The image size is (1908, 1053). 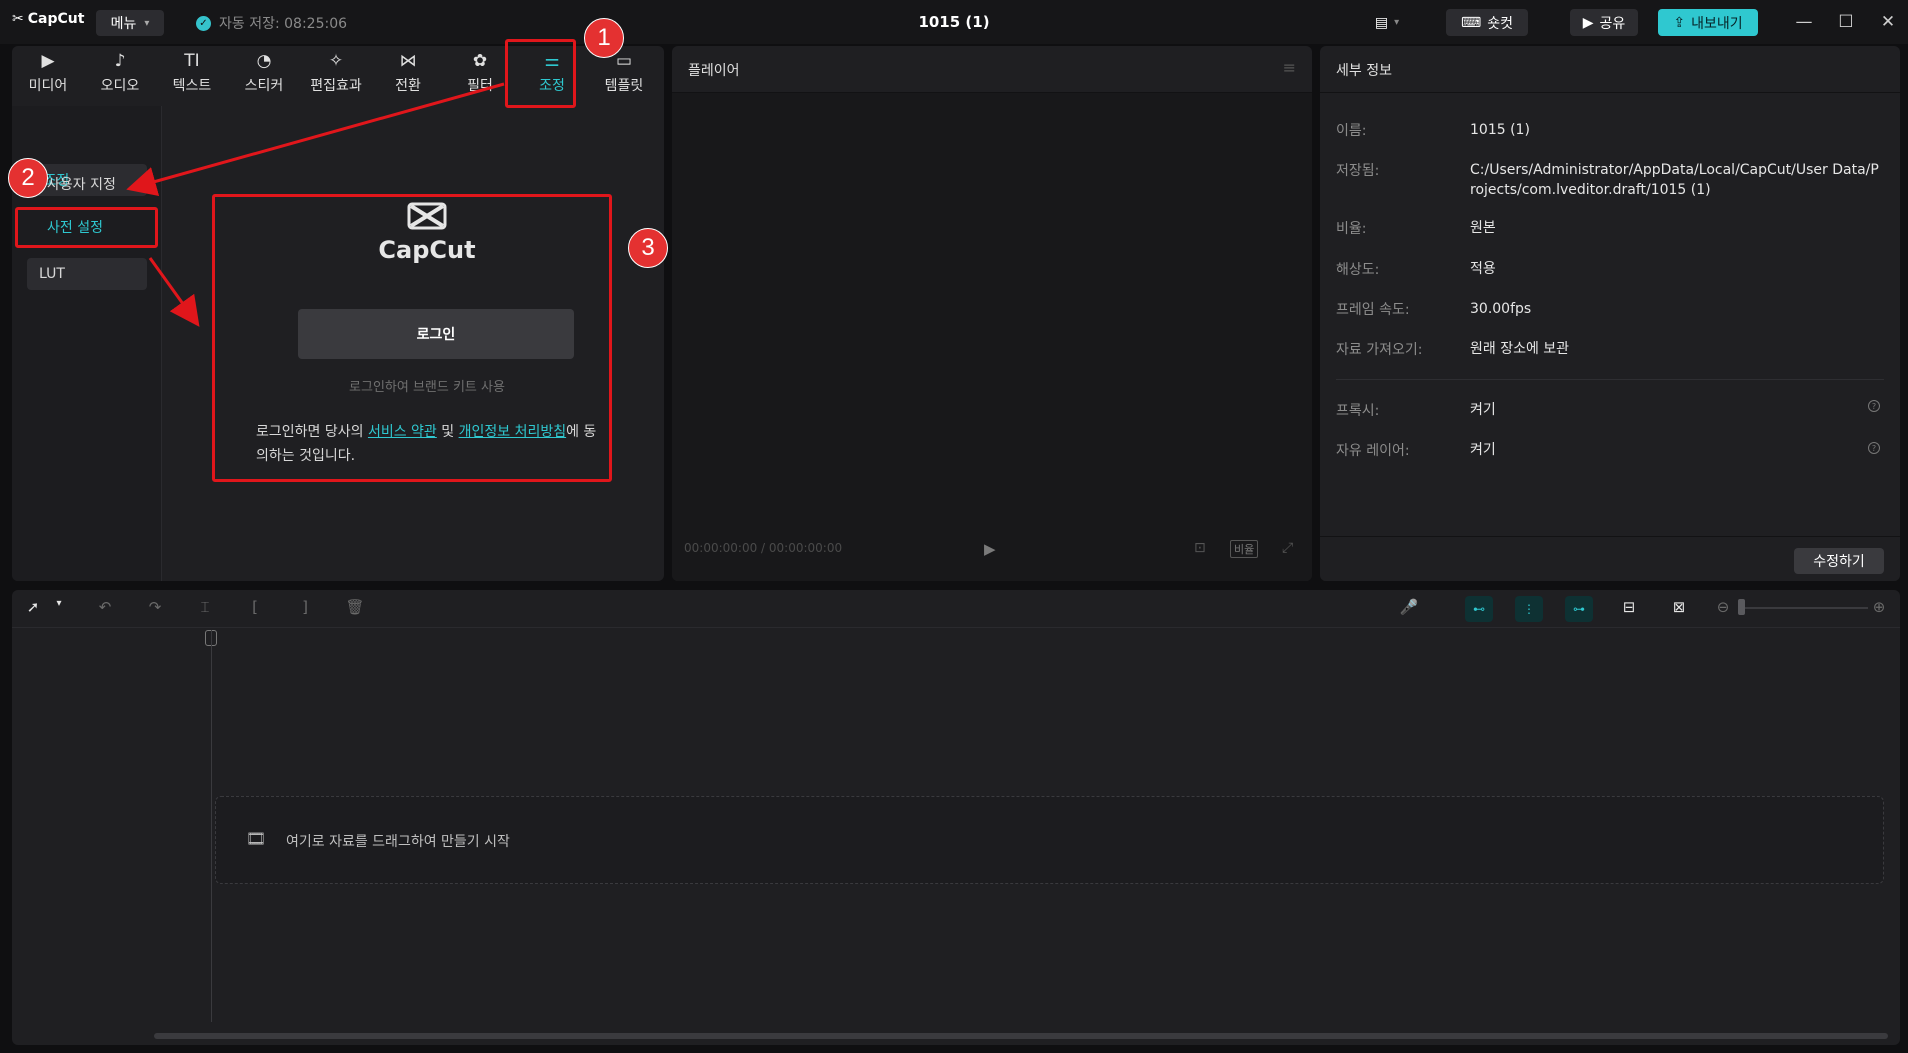 I want to click on check-icon: ✓, so click(x=203, y=23).